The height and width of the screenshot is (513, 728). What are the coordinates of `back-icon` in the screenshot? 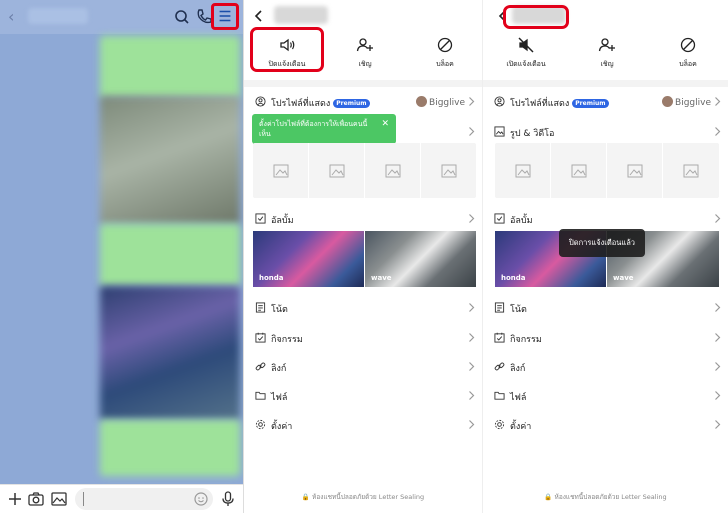 It's located at (259, 16).